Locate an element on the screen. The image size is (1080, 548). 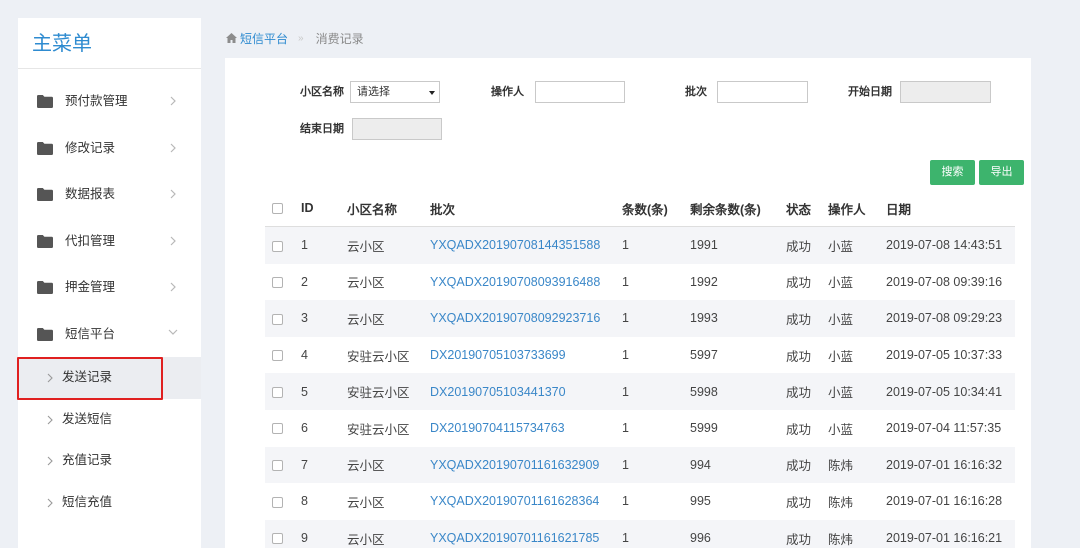
sidebar-item-prepayment: 预付款管理 is located at coordinates (109, 101).